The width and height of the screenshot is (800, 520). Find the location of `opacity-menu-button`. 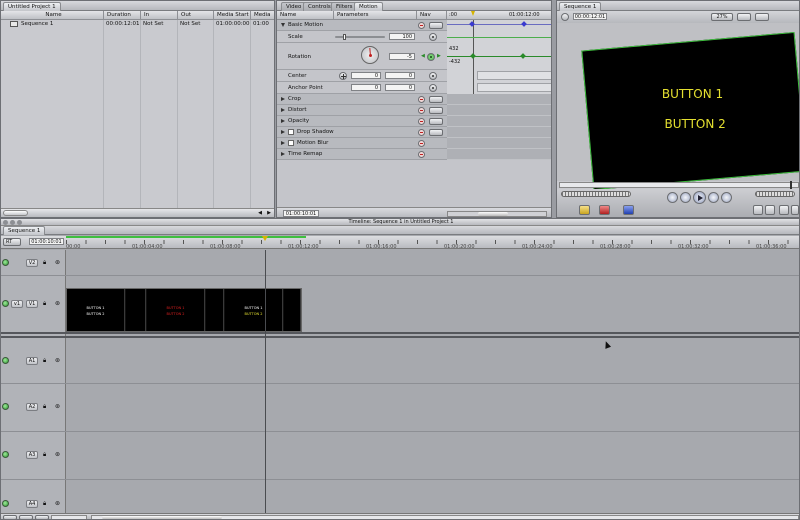

opacity-menu-button is located at coordinates (436, 121).